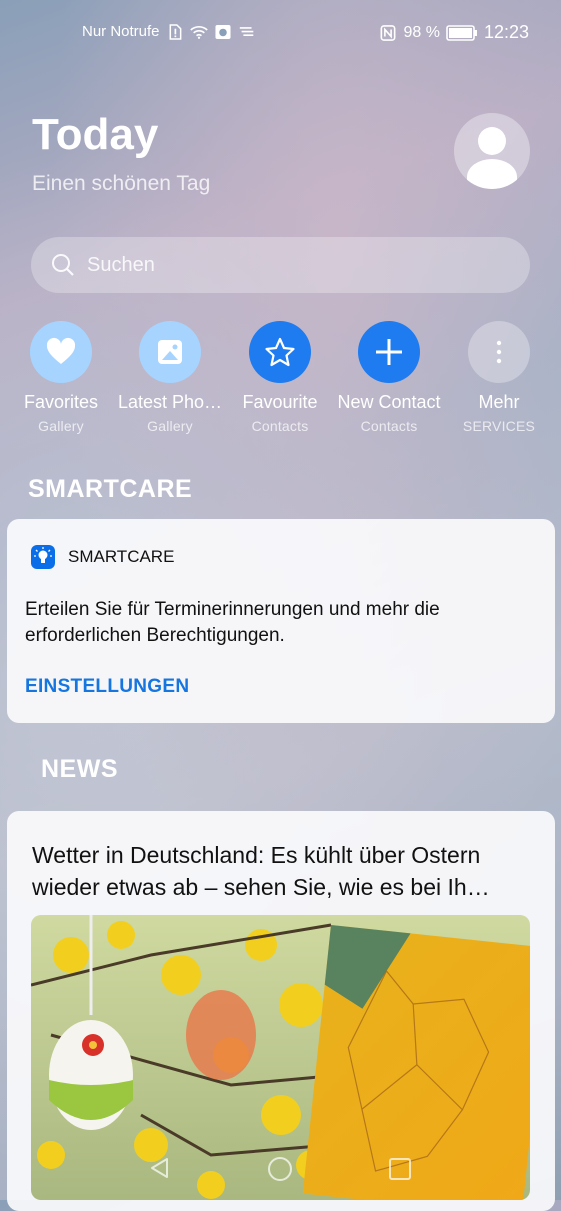  Describe the element at coordinates (61, 352) in the screenshot. I see `heart-icon` at that location.